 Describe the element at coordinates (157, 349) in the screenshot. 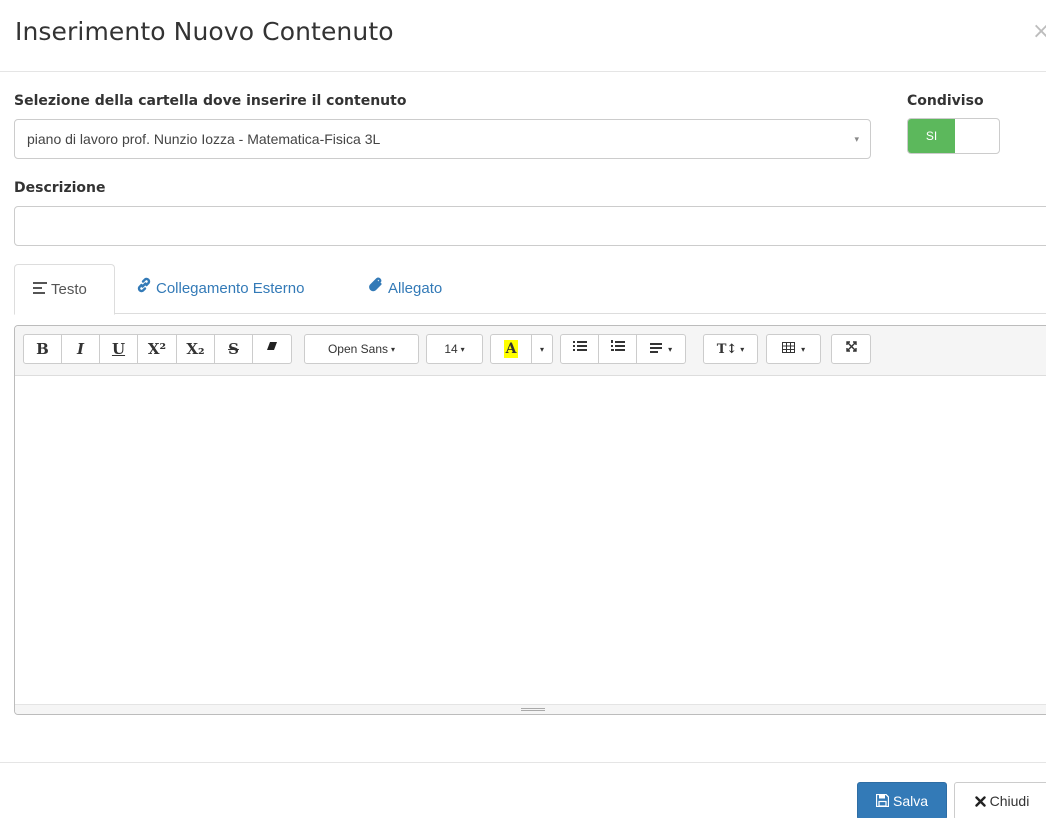

I see `superscript-button: X²` at that location.